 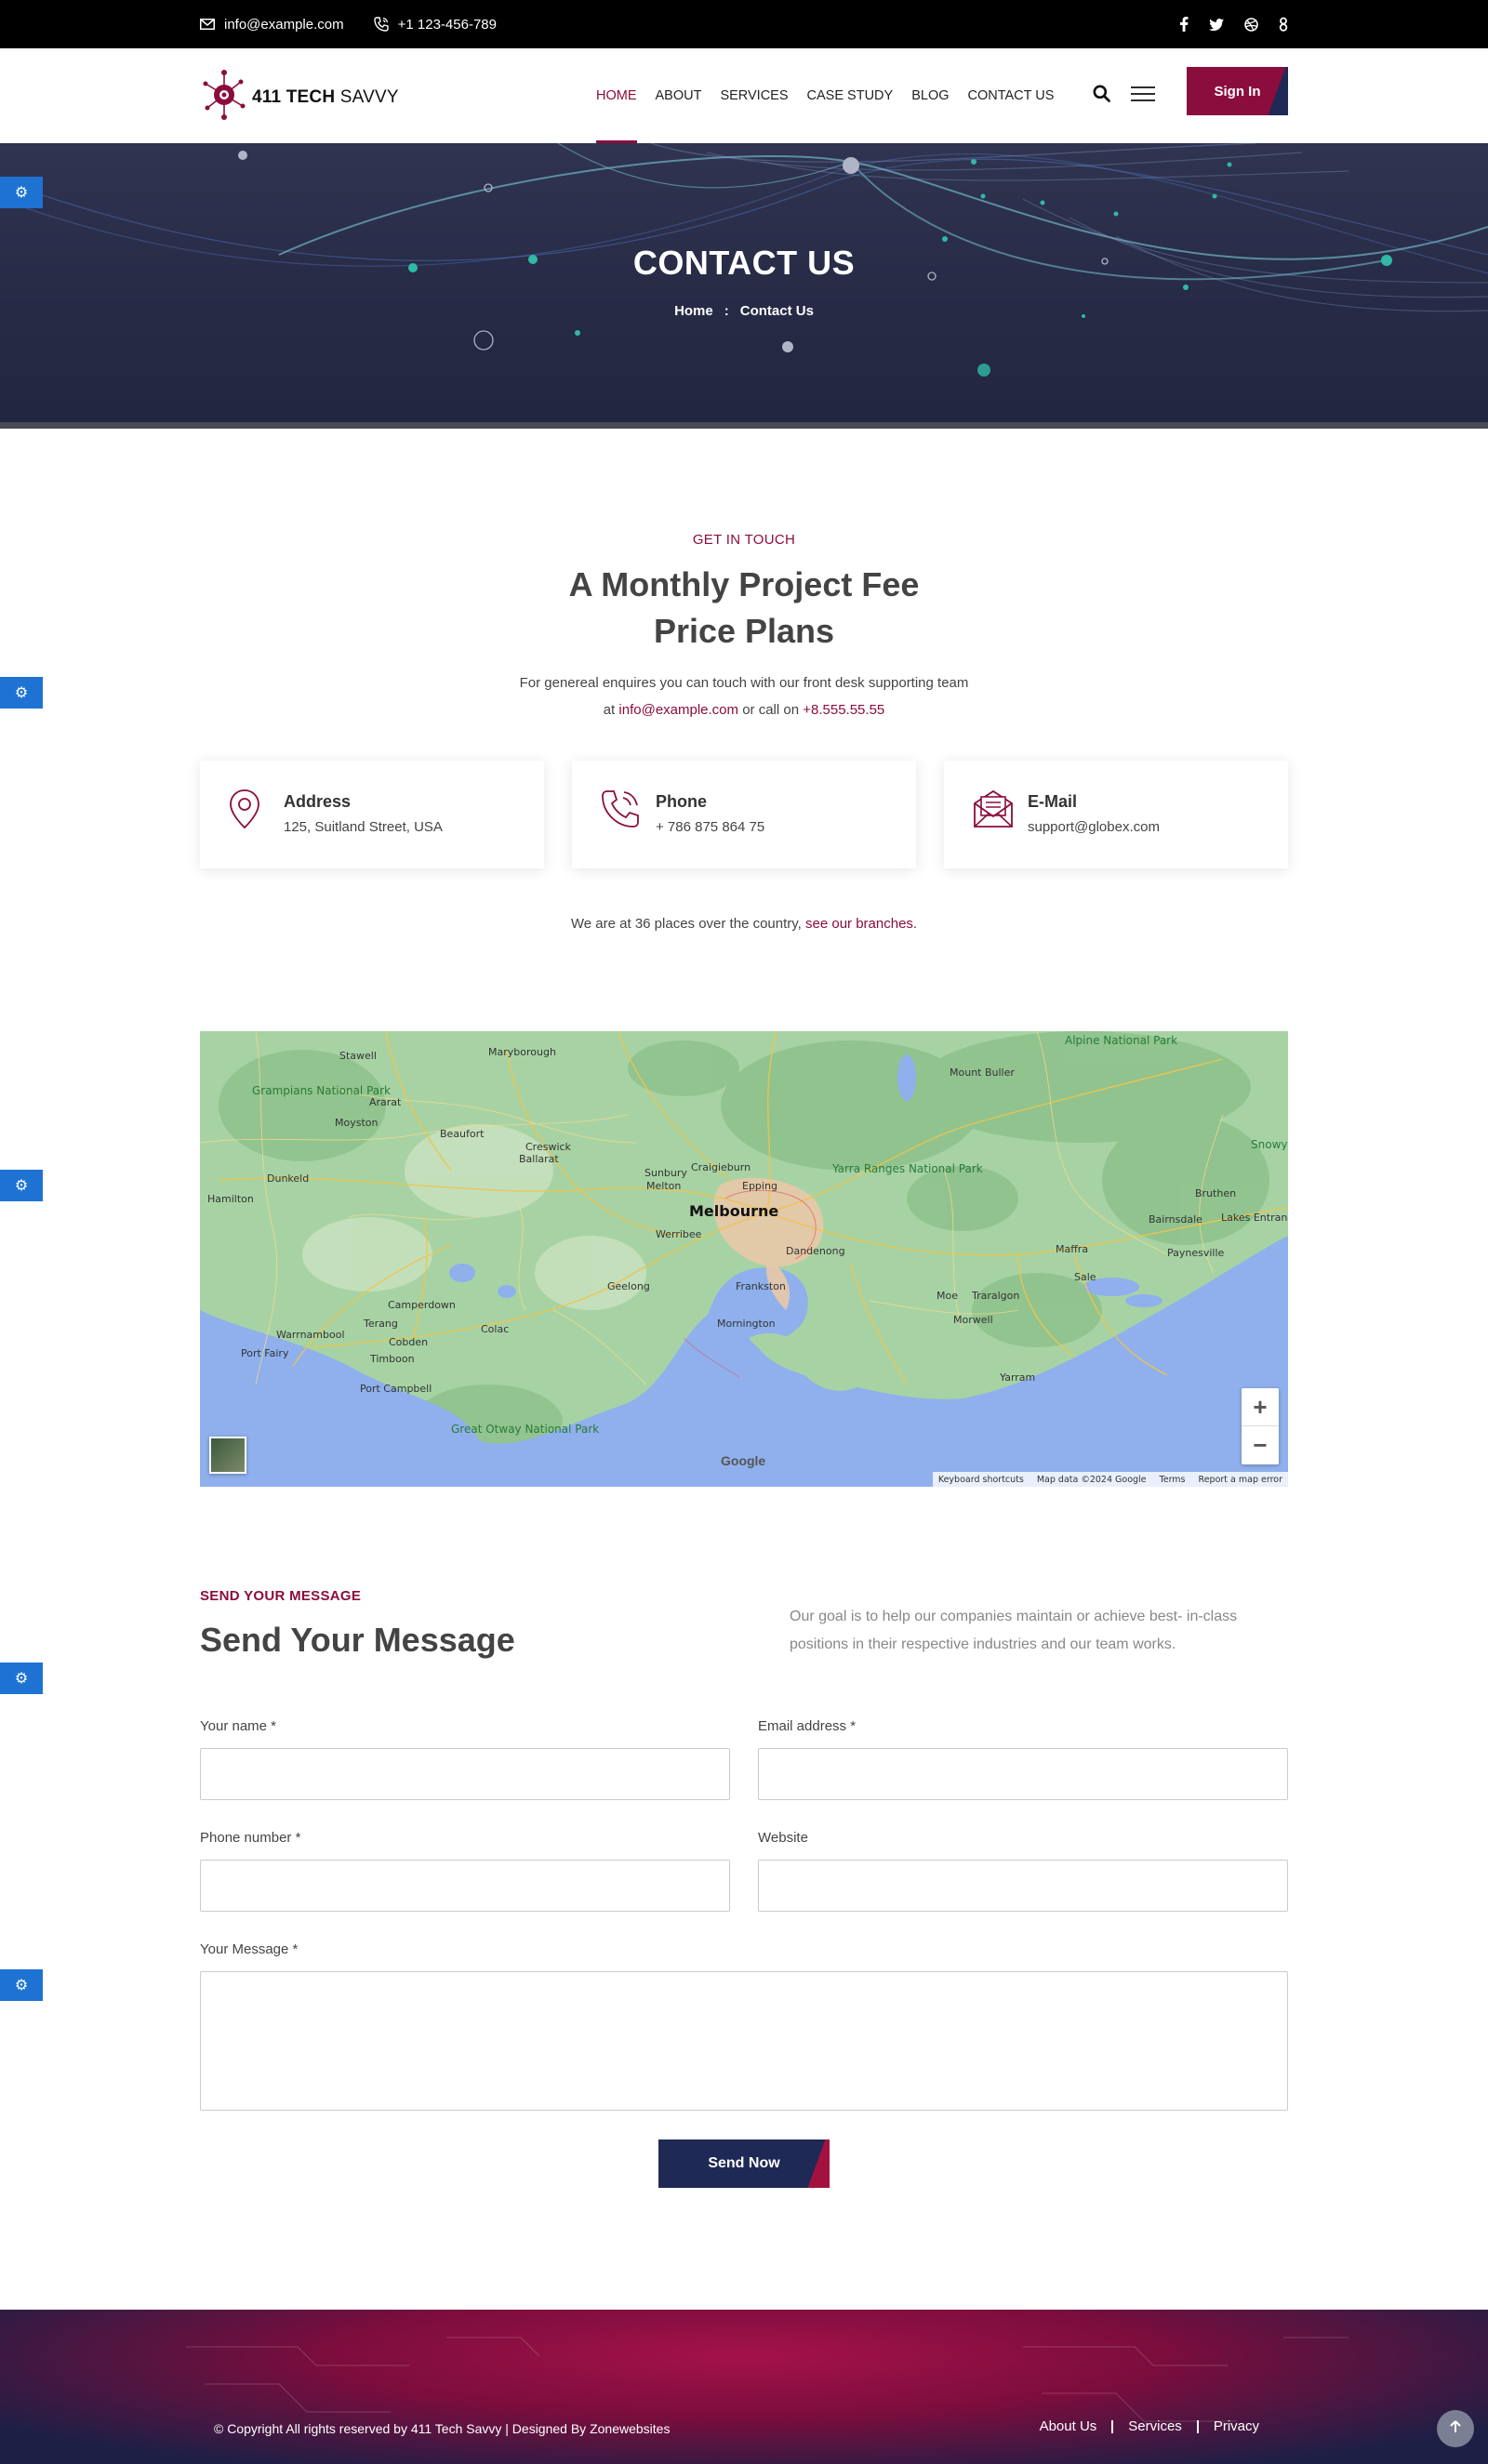 I want to click on keyboard-shortcuts-link: Keyboard shortcuts, so click(x=981, y=1480).